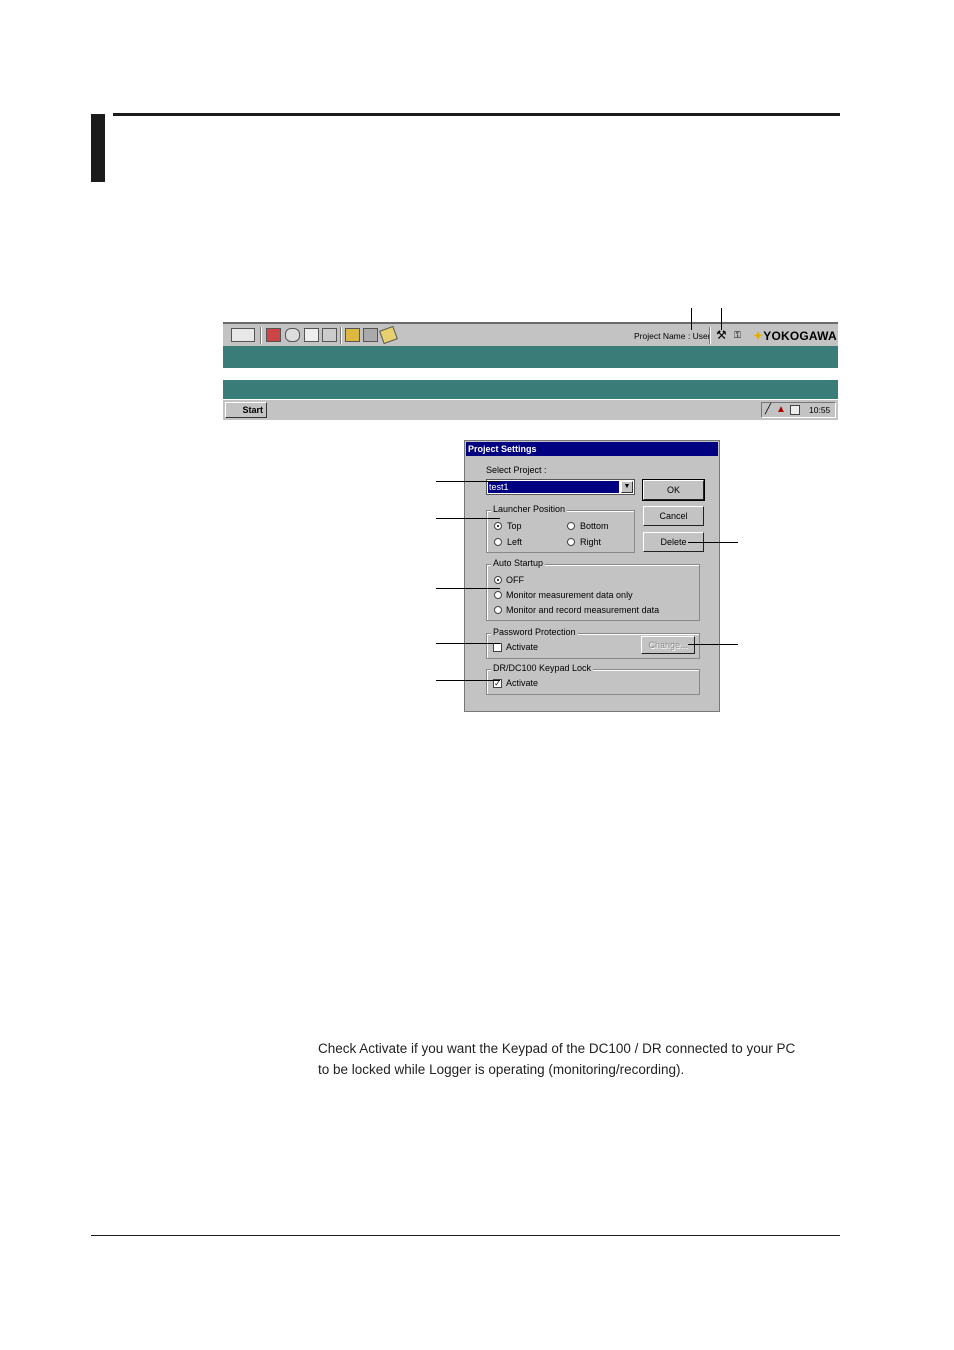  Describe the element at coordinates (518, 563) in the screenshot. I see `auto-startup-caption: Auto Startup` at that location.